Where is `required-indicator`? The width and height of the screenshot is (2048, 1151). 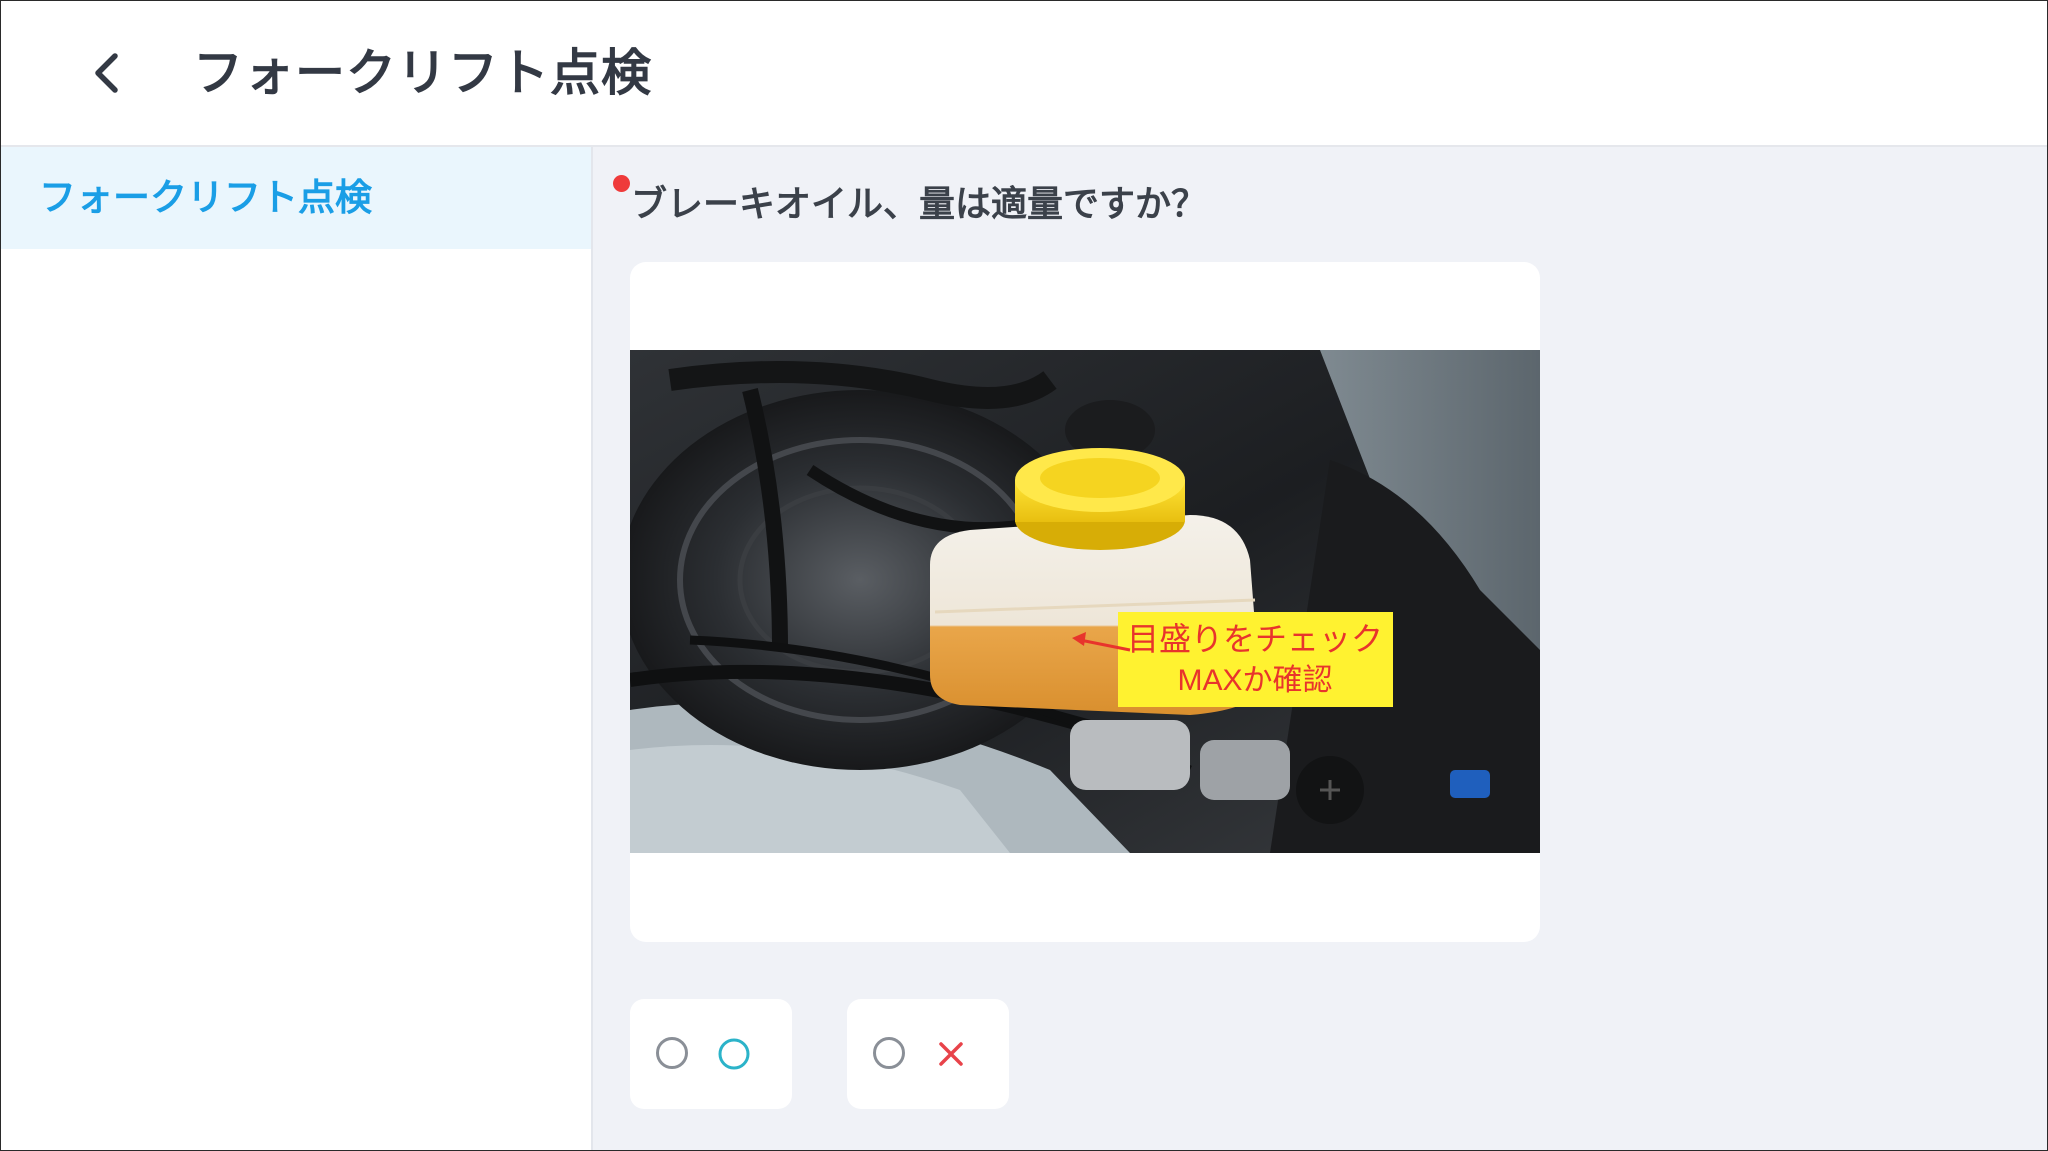
required-indicator is located at coordinates (621, 183).